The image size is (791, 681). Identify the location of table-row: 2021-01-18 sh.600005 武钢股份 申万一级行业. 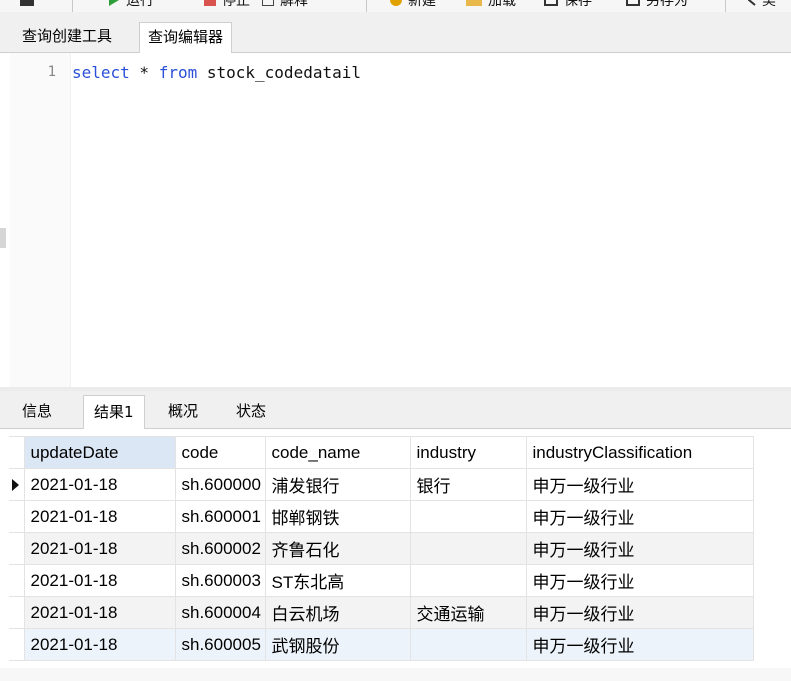
(381, 644).